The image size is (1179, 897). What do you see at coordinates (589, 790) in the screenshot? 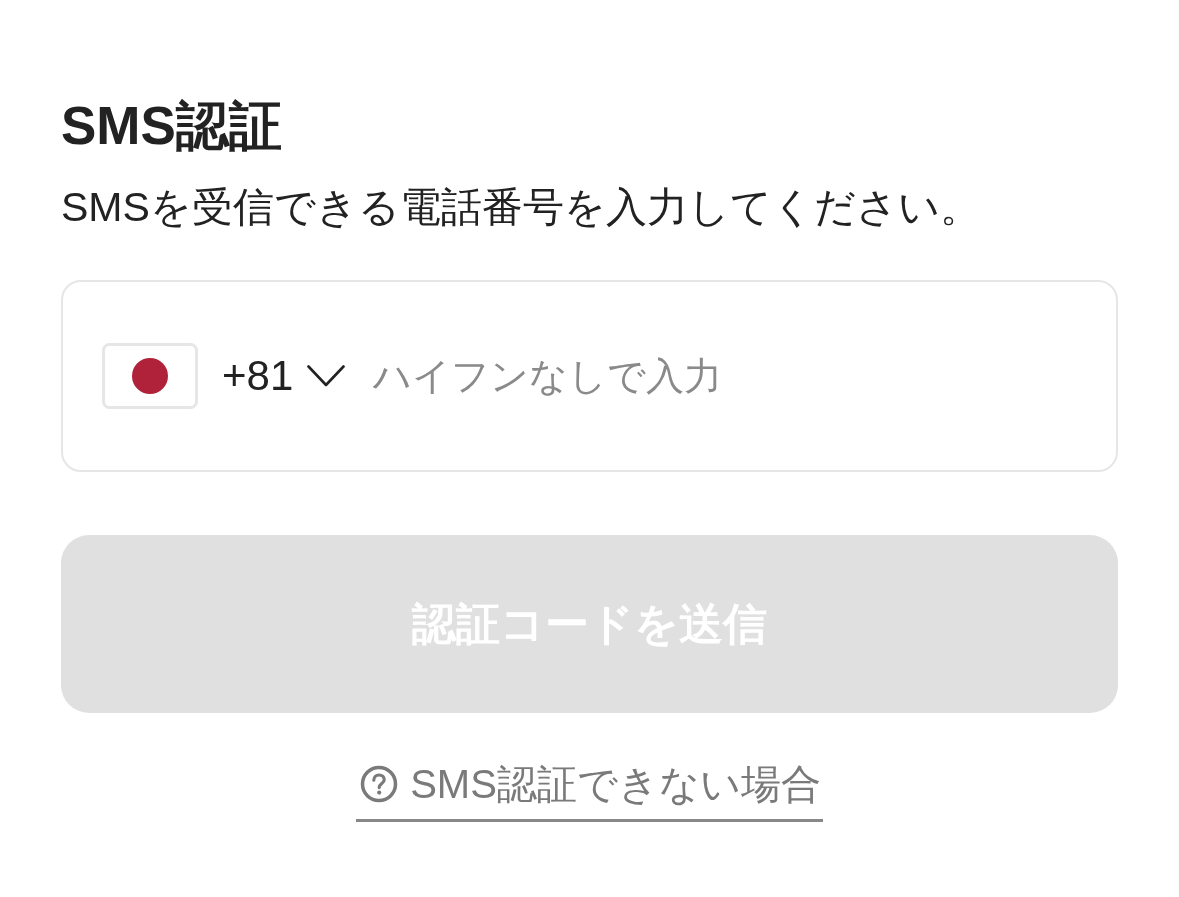
I see `help-link: SMS認証できない場合` at bounding box center [589, 790].